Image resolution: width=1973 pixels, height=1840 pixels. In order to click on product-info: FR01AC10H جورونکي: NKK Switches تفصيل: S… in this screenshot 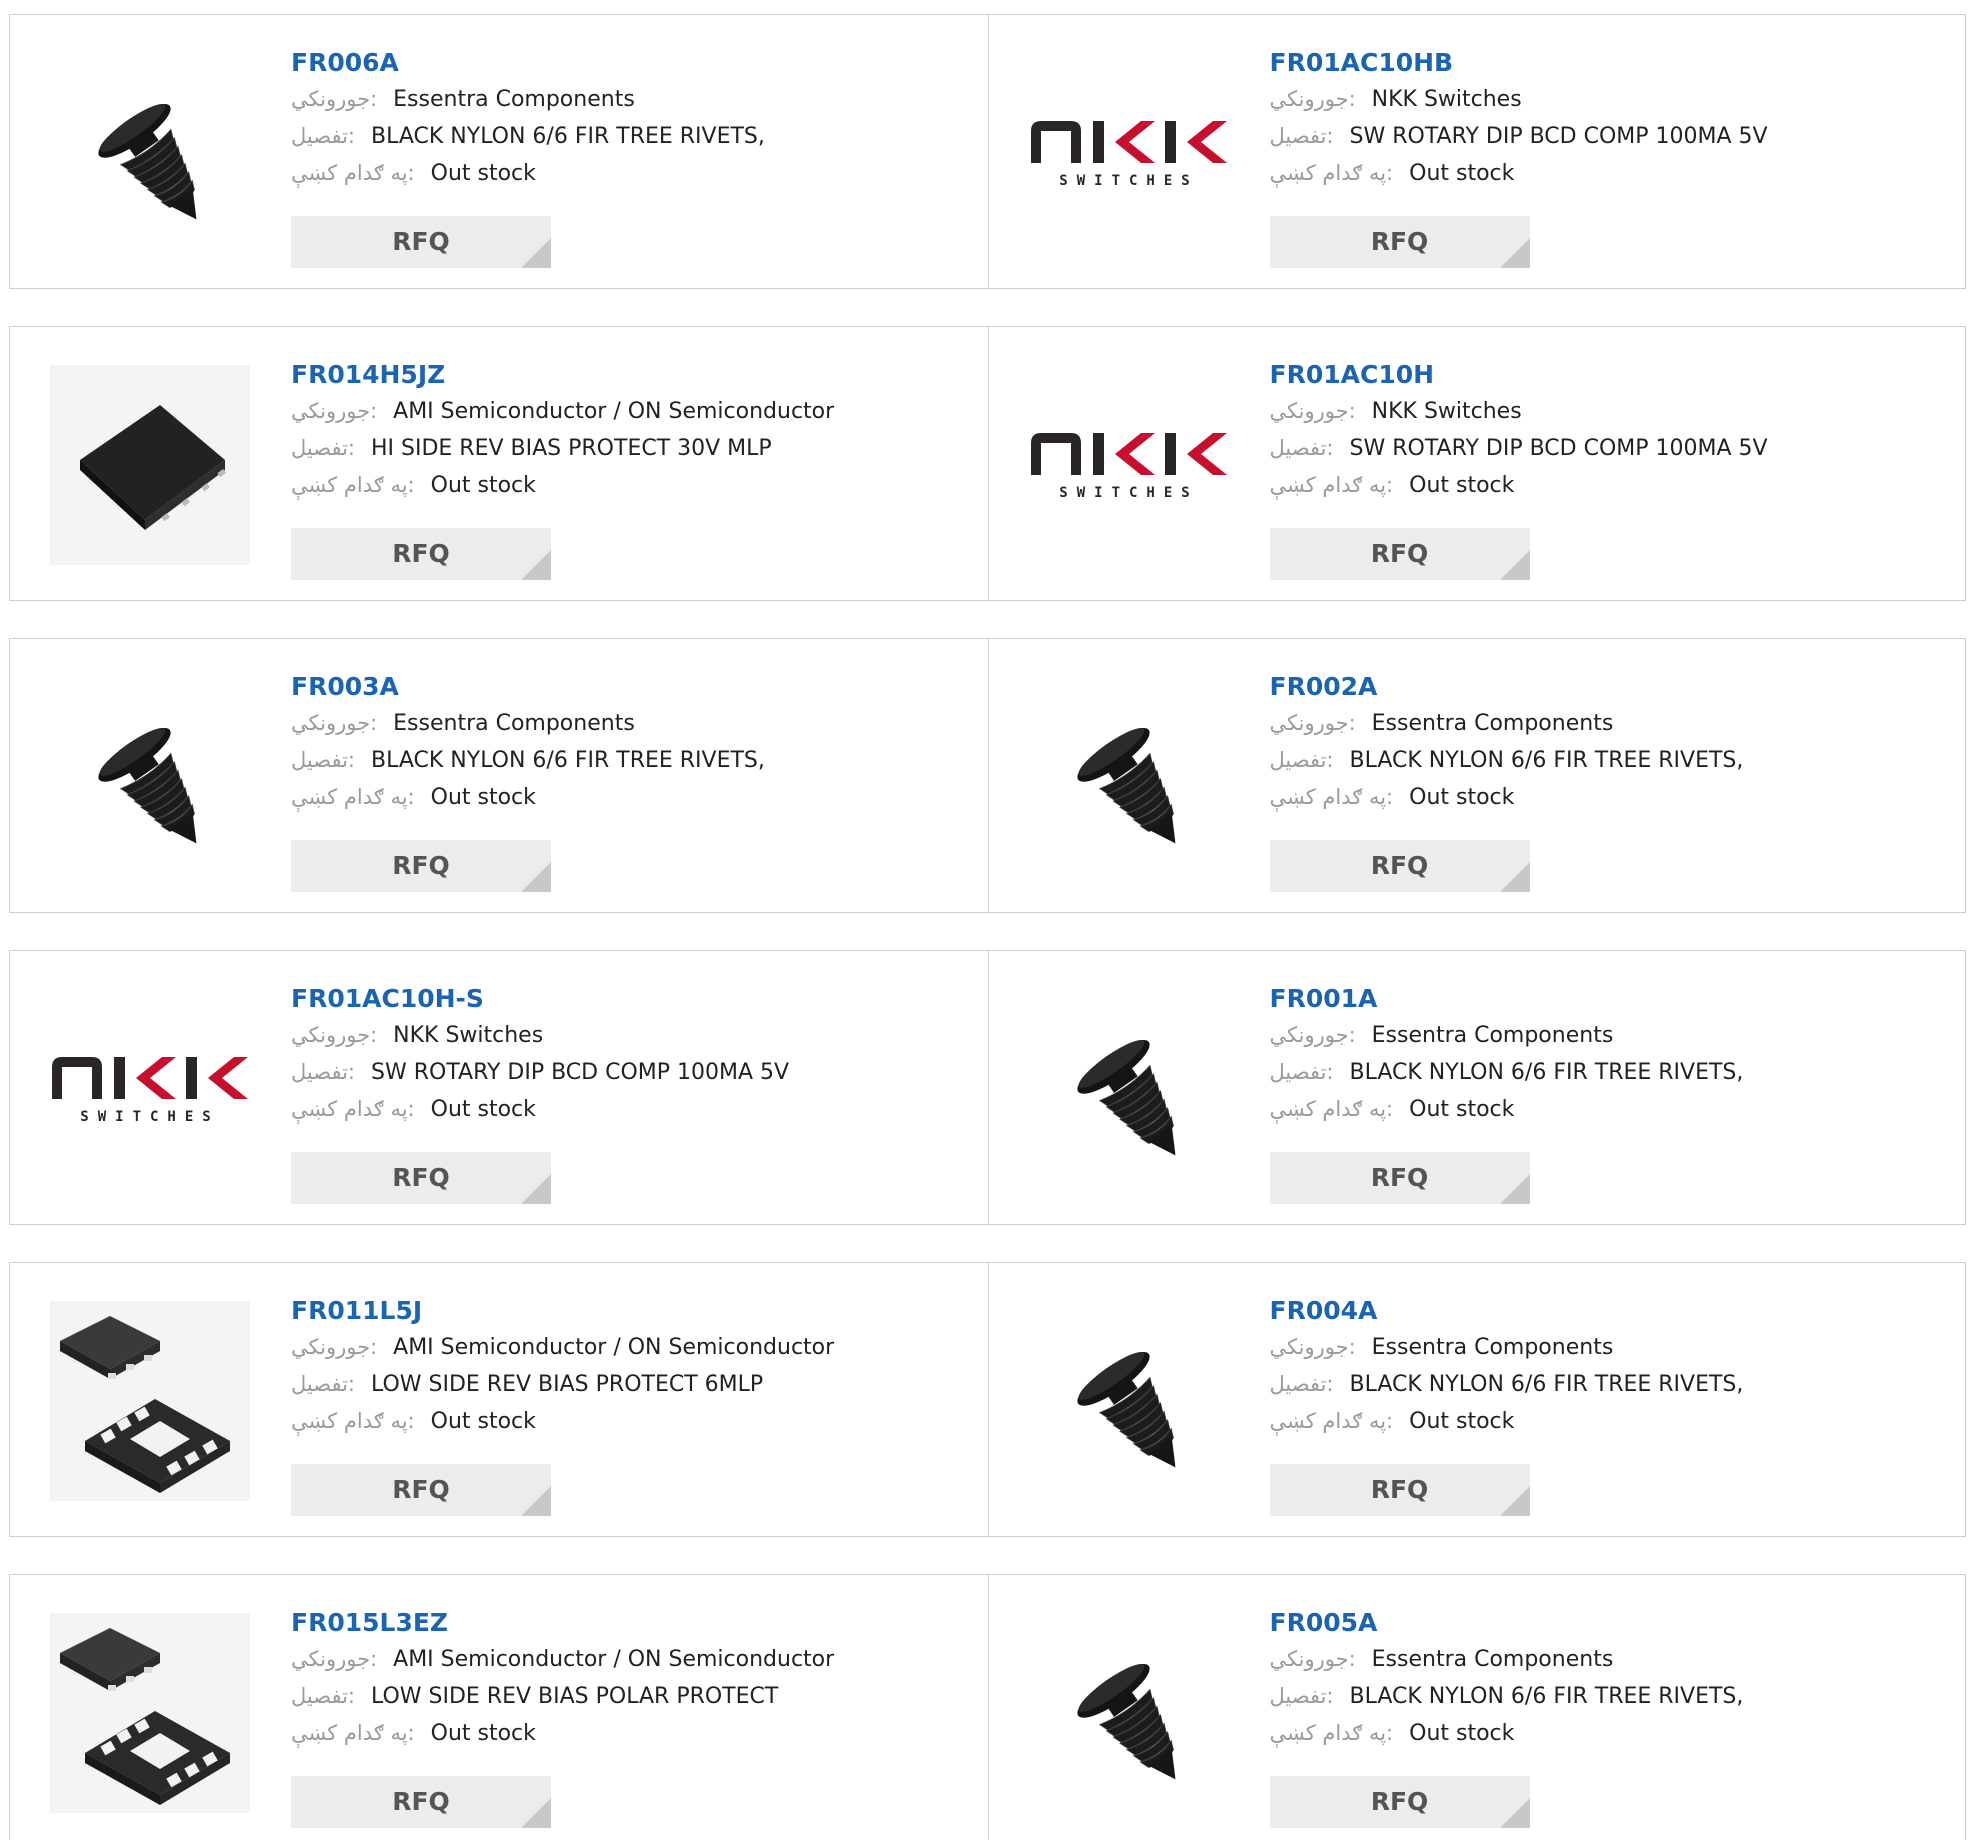, I will do `click(1613, 430)`.